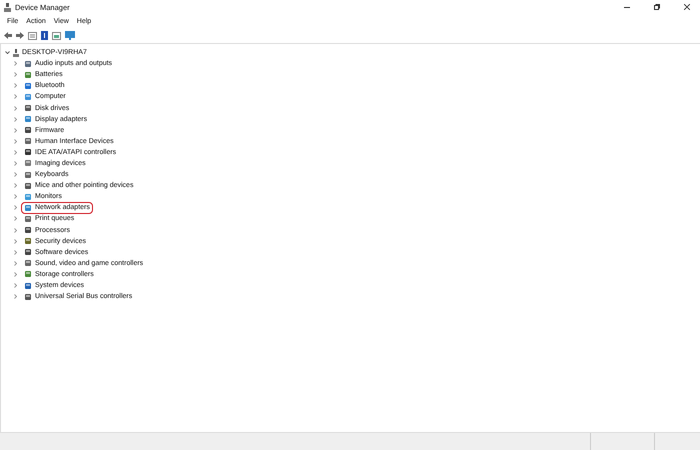 The height and width of the screenshot is (450, 700). I want to click on close-icon, so click(687, 7).